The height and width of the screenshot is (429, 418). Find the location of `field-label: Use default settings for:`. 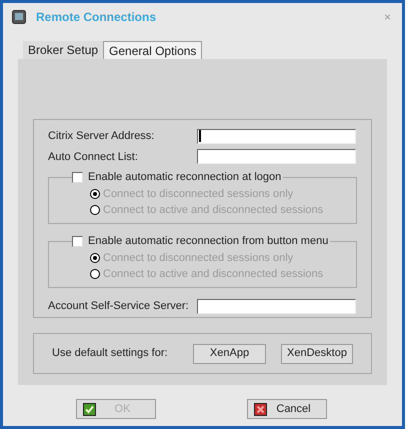

field-label: Use default settings for: is located at coordinates (110, 354).